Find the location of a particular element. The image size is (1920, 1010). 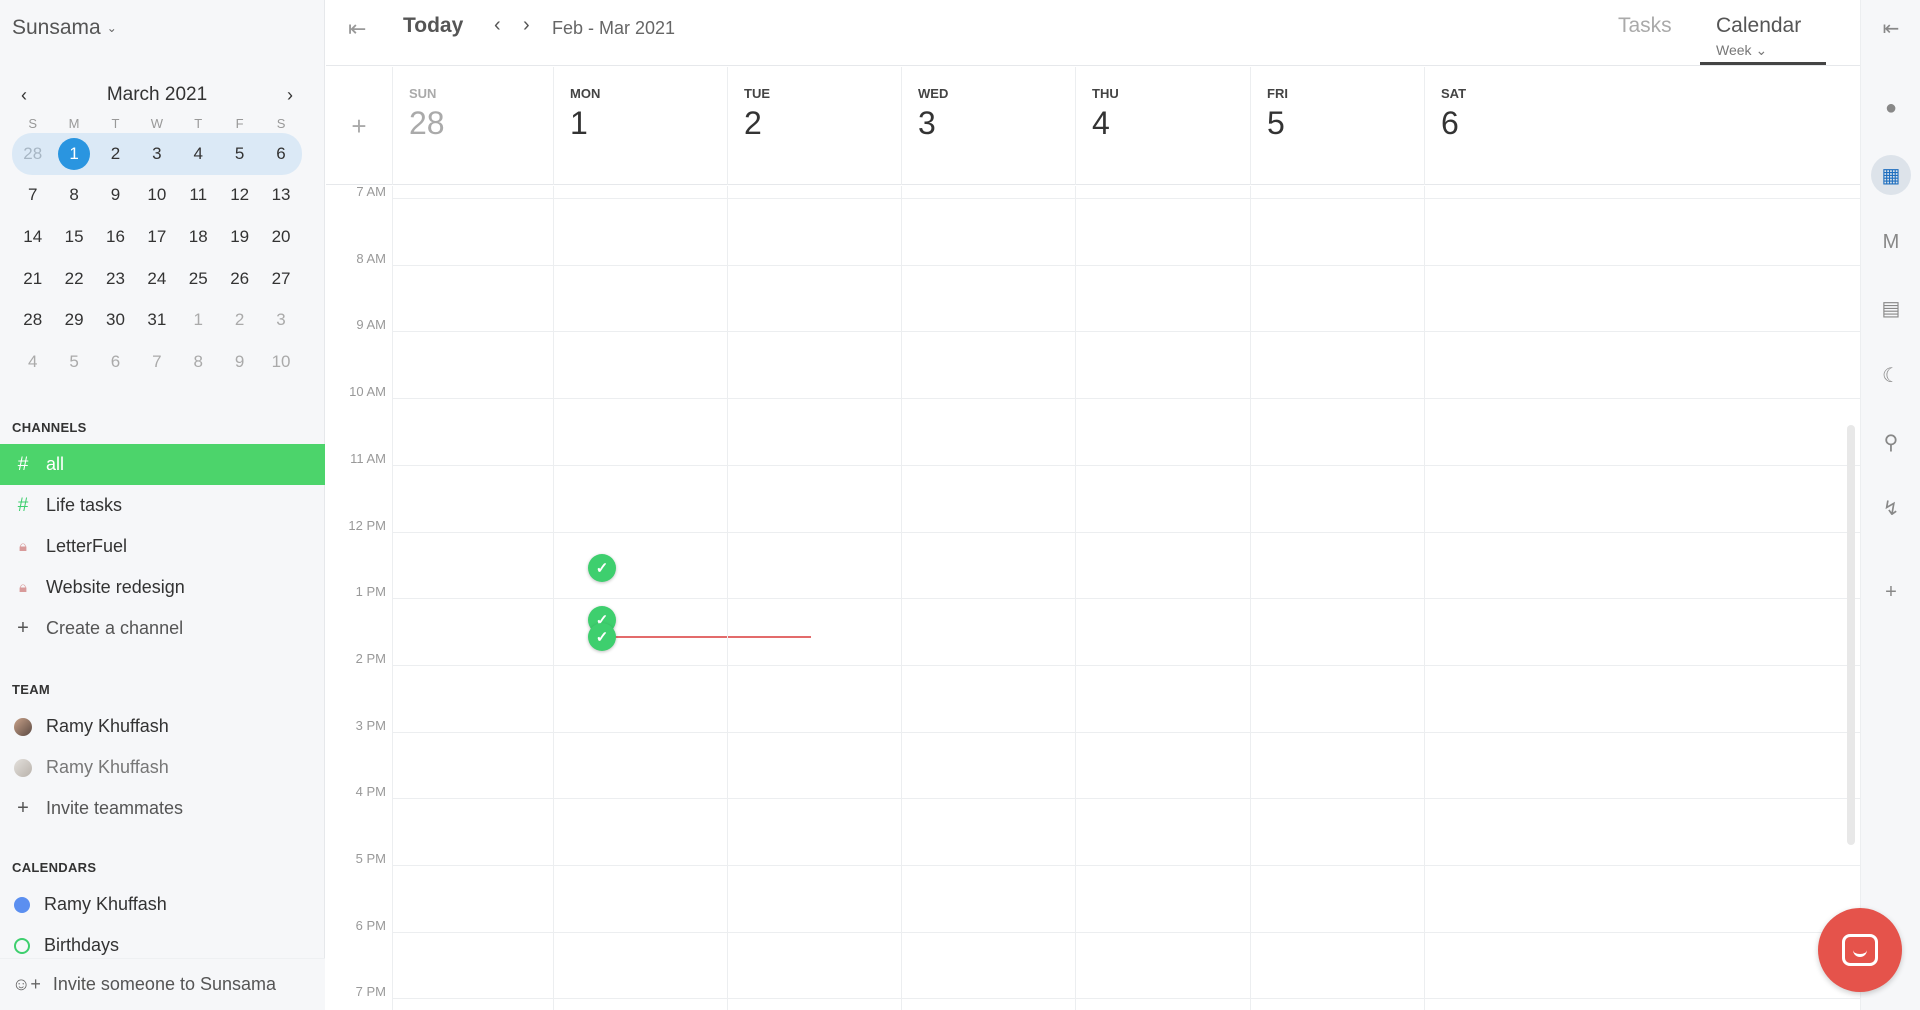

channel-website-redesign: 🔒︎ Website redesign is located at coordinates (162, 587).